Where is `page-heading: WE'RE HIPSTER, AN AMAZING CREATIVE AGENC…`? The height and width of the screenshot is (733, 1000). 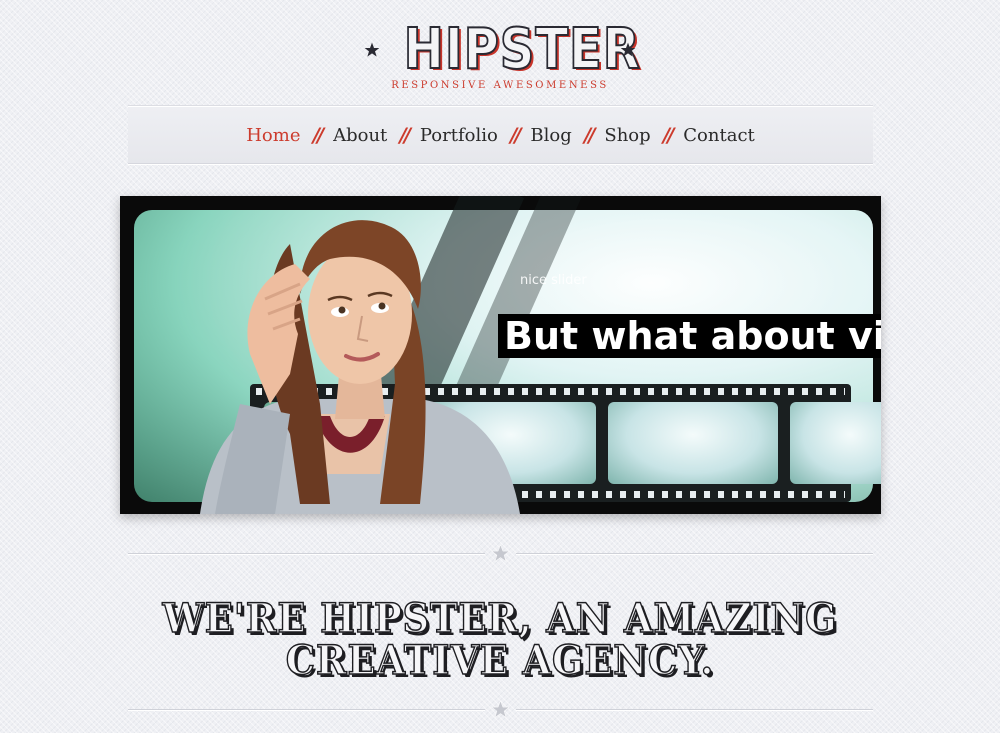
page-heading: WE'RE HIPSTER, AN AMAZING CREATIVE AGENC… is located at coordinates (500, 639).